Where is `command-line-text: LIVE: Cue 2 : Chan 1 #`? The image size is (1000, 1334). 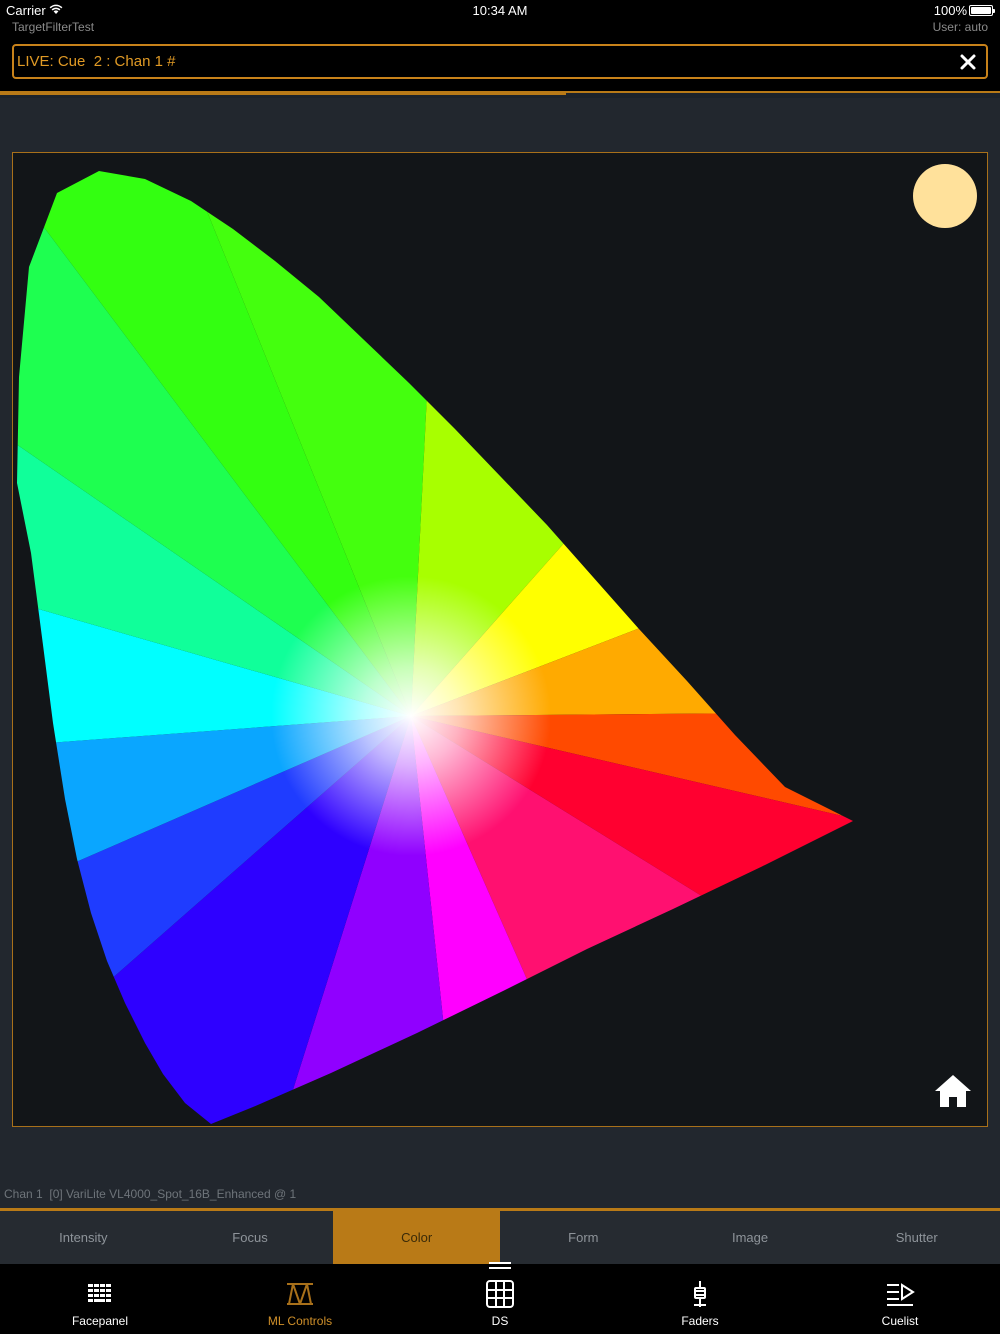
command-line-text: LIVE: Cue 2 : Chan 1 # is located at coordinates (96, 61).